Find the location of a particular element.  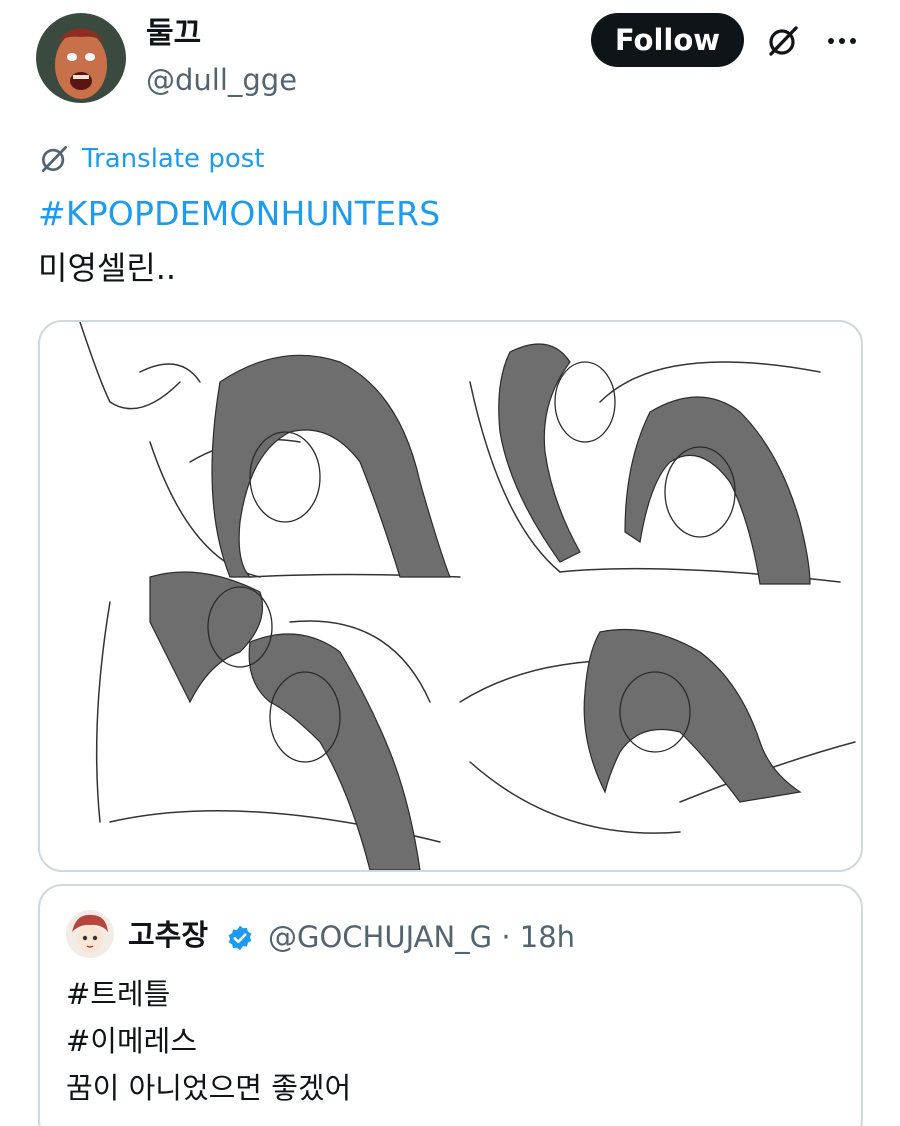

post-header: 둘끄 @dull_gge Follow is located at coordinates (450, 60).